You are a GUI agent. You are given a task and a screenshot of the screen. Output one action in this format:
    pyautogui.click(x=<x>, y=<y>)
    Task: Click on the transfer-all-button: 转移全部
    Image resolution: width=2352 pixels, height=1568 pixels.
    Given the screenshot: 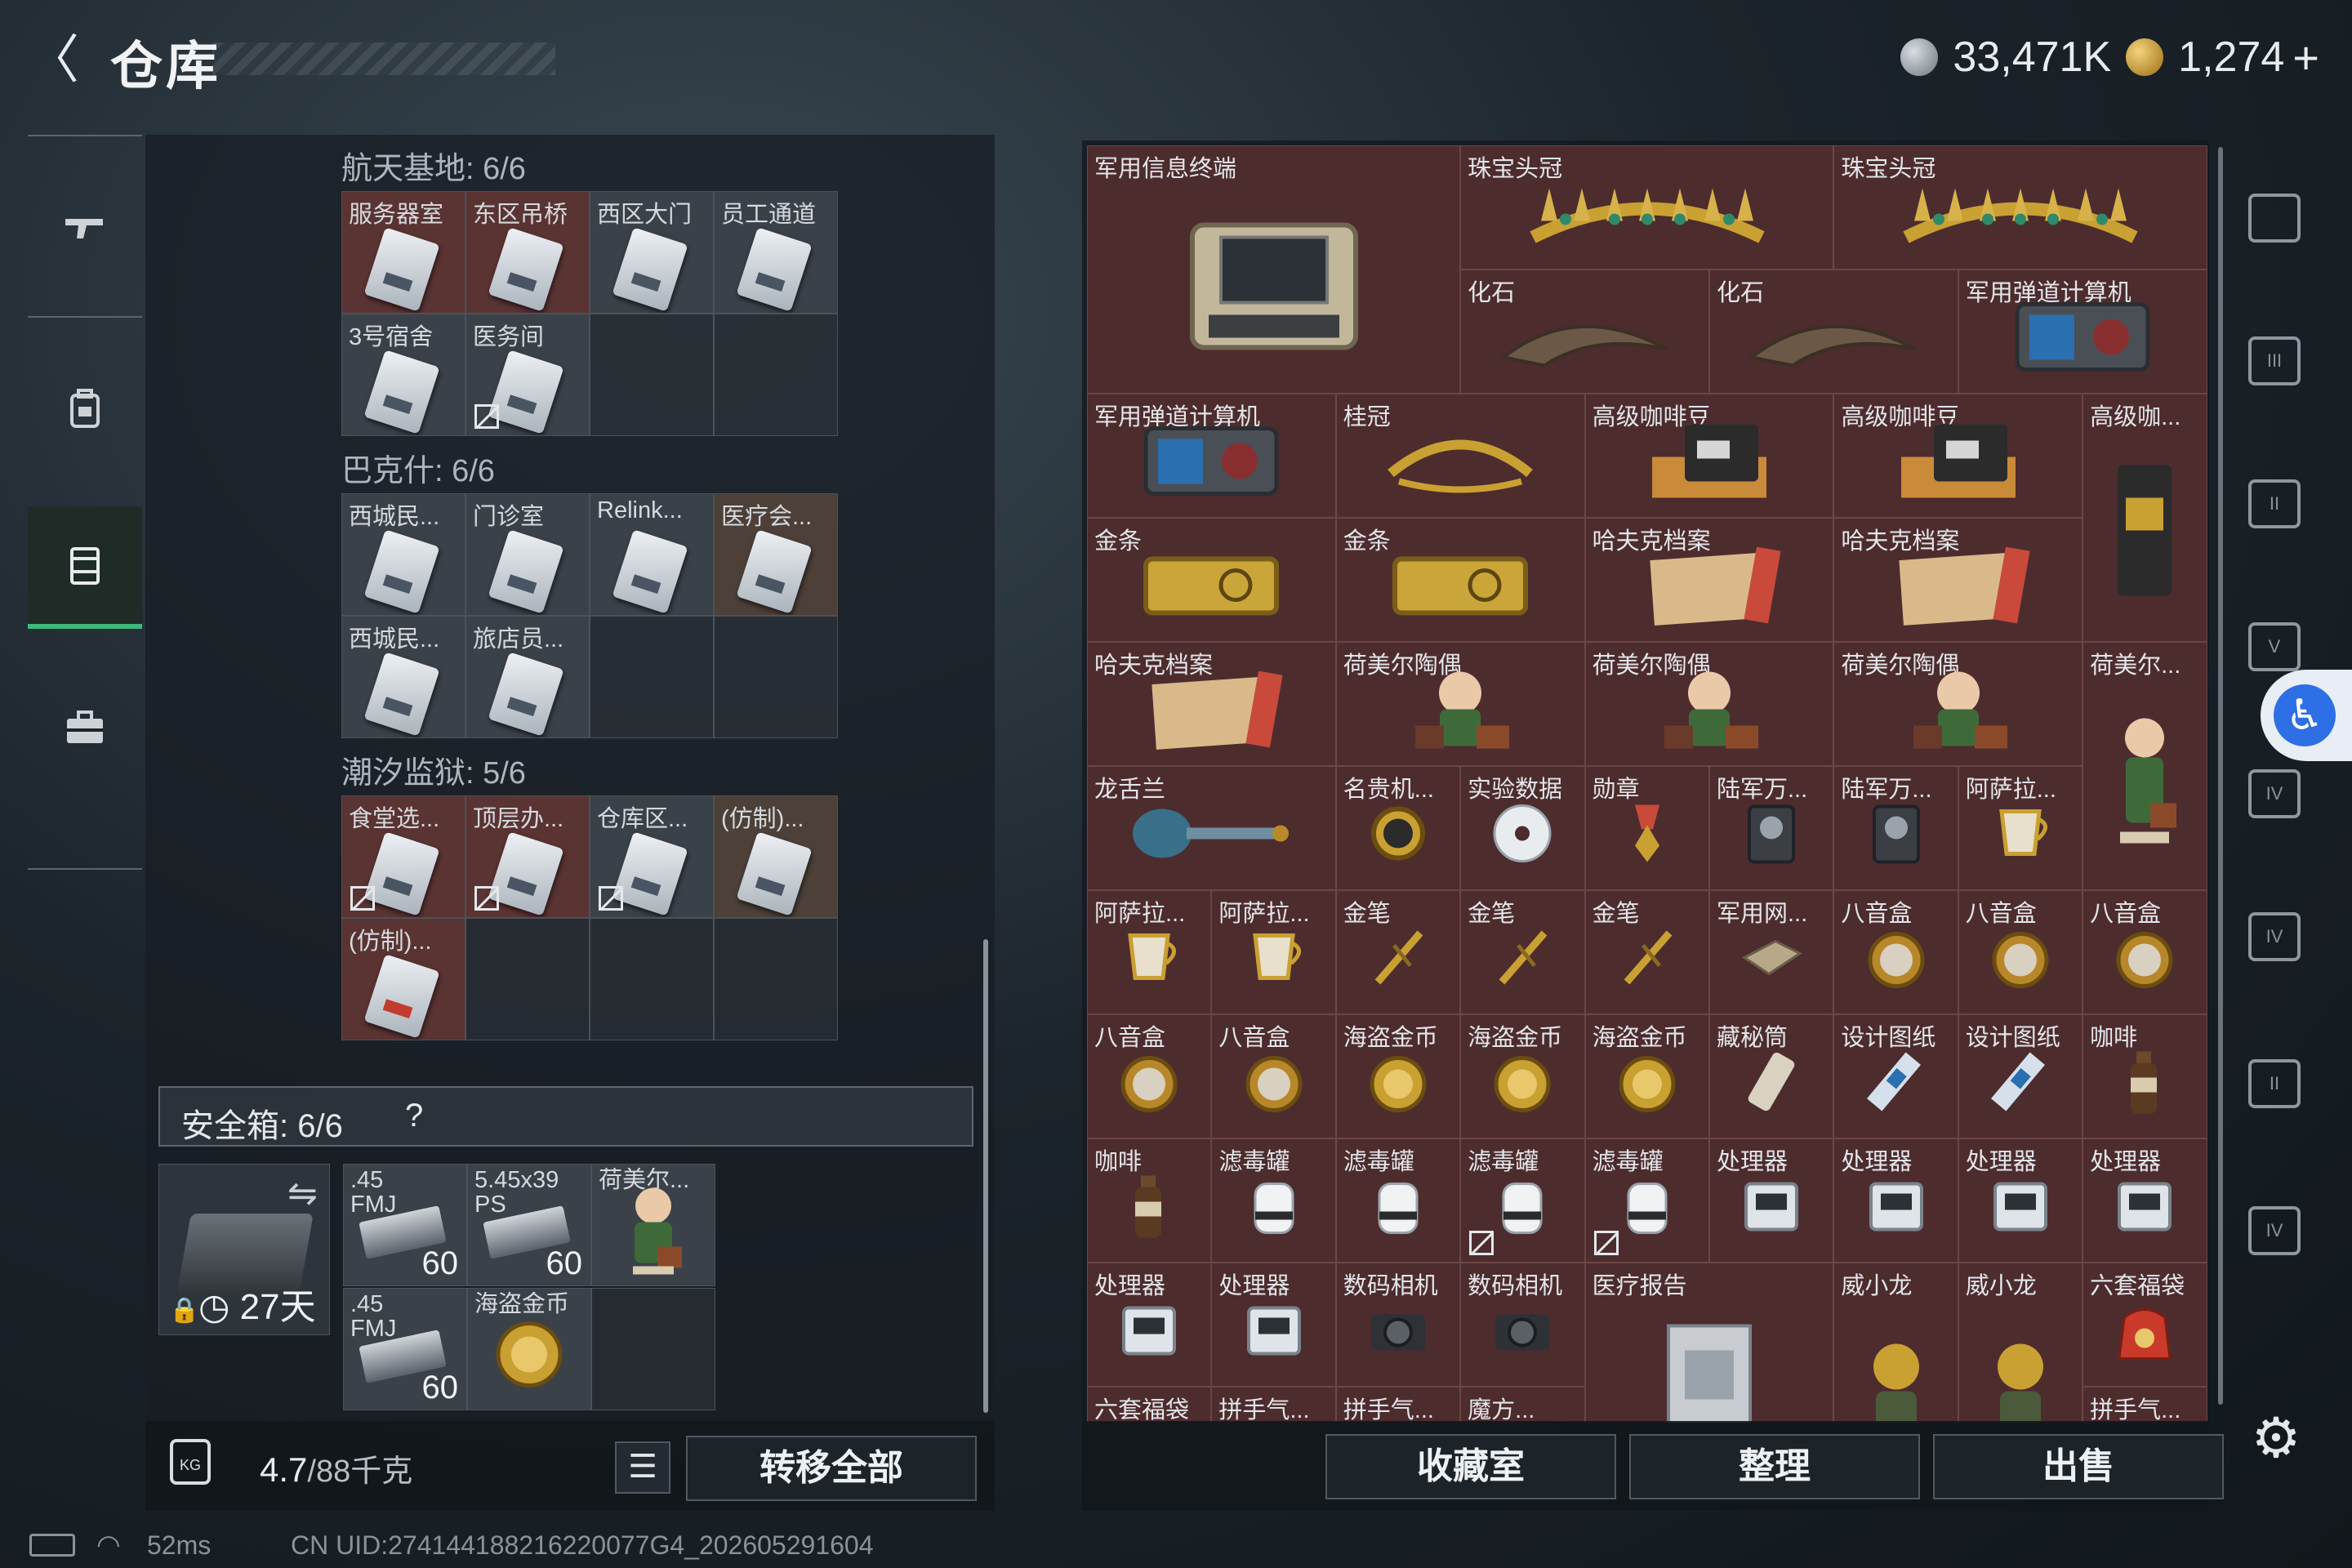 What is the action you would take?
    pyautogui.click(x=831, y=1468)
    